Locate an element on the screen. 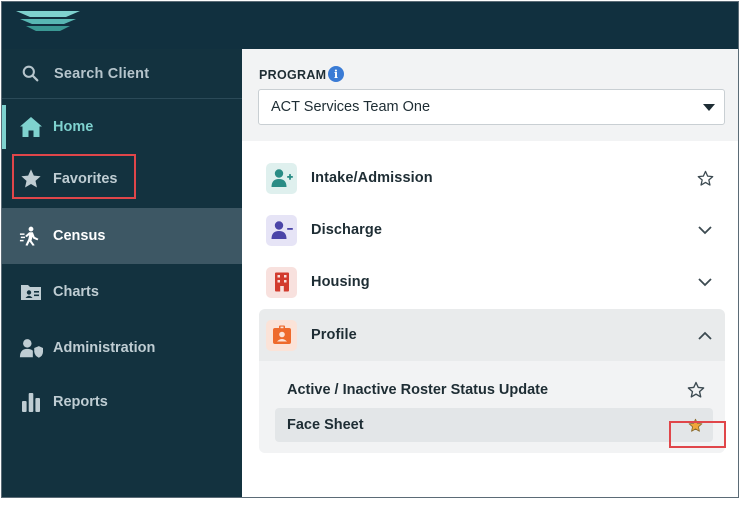 The width and height of the screenshot is (744, 505). menu-item-profile: Profile is located at coordinates (492, 335).